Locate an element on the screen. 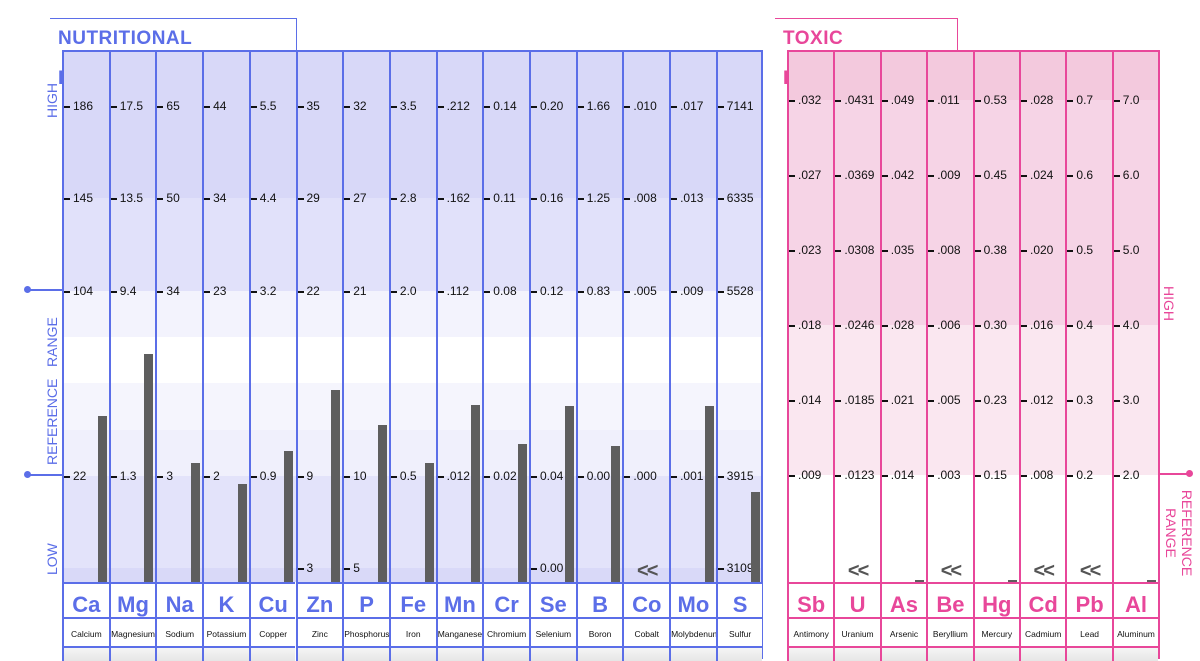  scale-tick-label: 23 is located at coordinates (215, 291).